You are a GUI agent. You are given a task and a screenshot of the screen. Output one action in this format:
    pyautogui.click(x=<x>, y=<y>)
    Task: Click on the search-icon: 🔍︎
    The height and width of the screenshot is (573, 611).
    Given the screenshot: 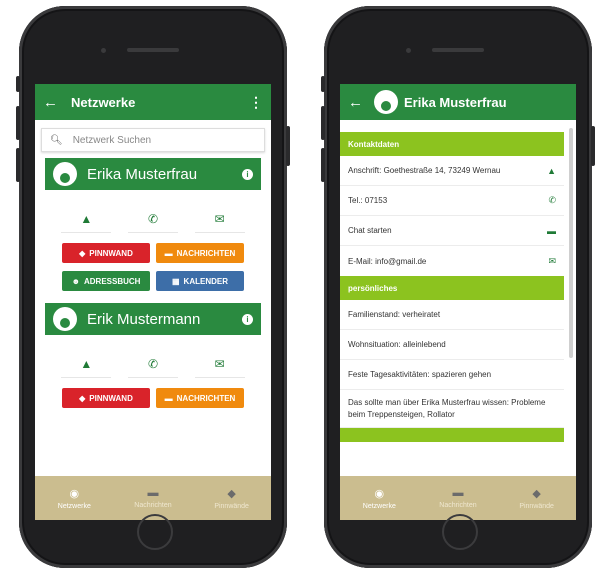 What is the action you would take?
    pyautogui.click(x=56, y=140)
    